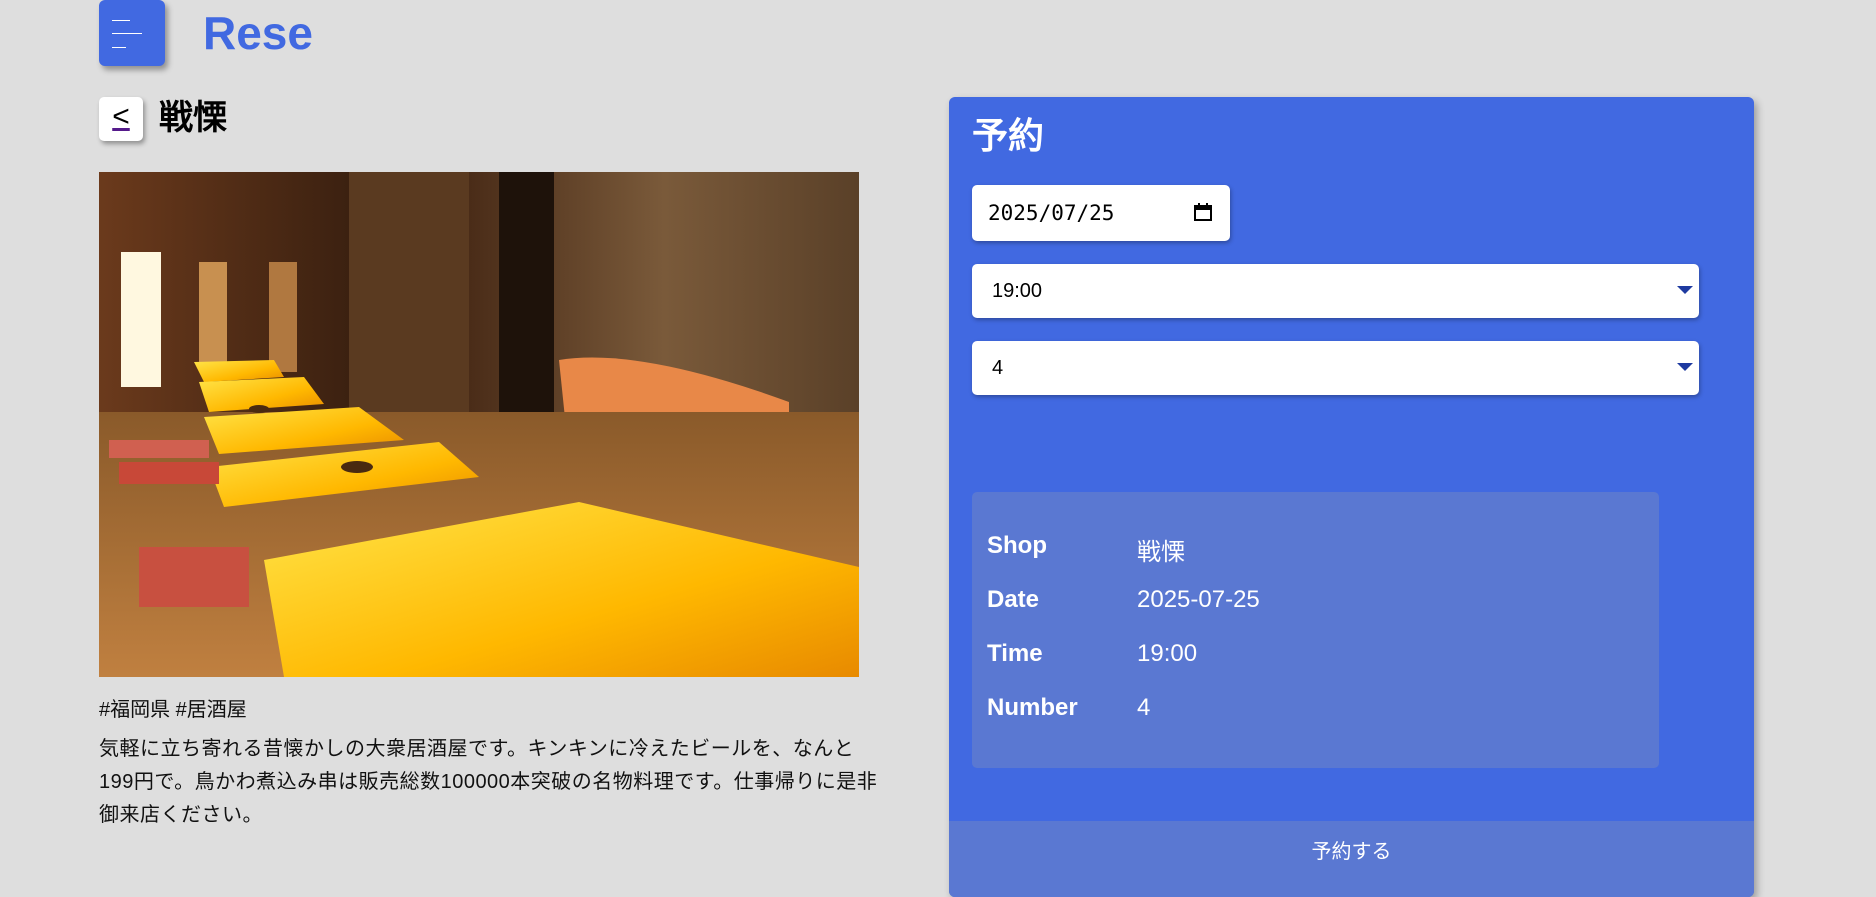 The height and width of the screenshot is (897, 1876). Describe the element at coordinates (132, 33) in the screenshot. I see `menu-button` at that location.